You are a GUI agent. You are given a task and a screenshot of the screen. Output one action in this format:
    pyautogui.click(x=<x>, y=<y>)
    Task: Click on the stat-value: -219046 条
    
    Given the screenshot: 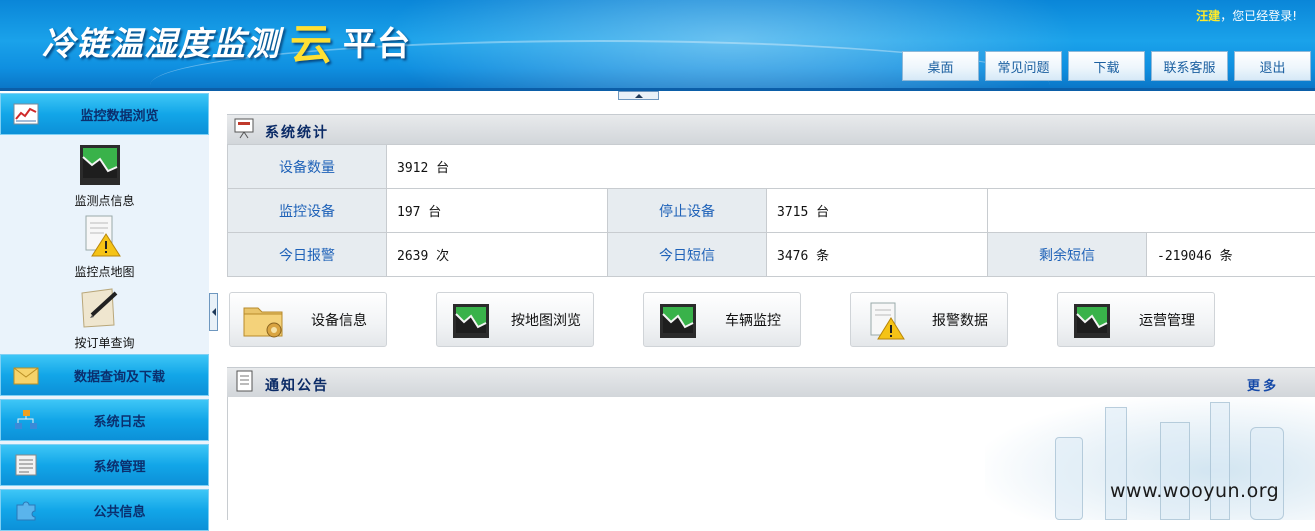 What is the action you would take?
    pyautogui.click(x=1231, y=255)
    